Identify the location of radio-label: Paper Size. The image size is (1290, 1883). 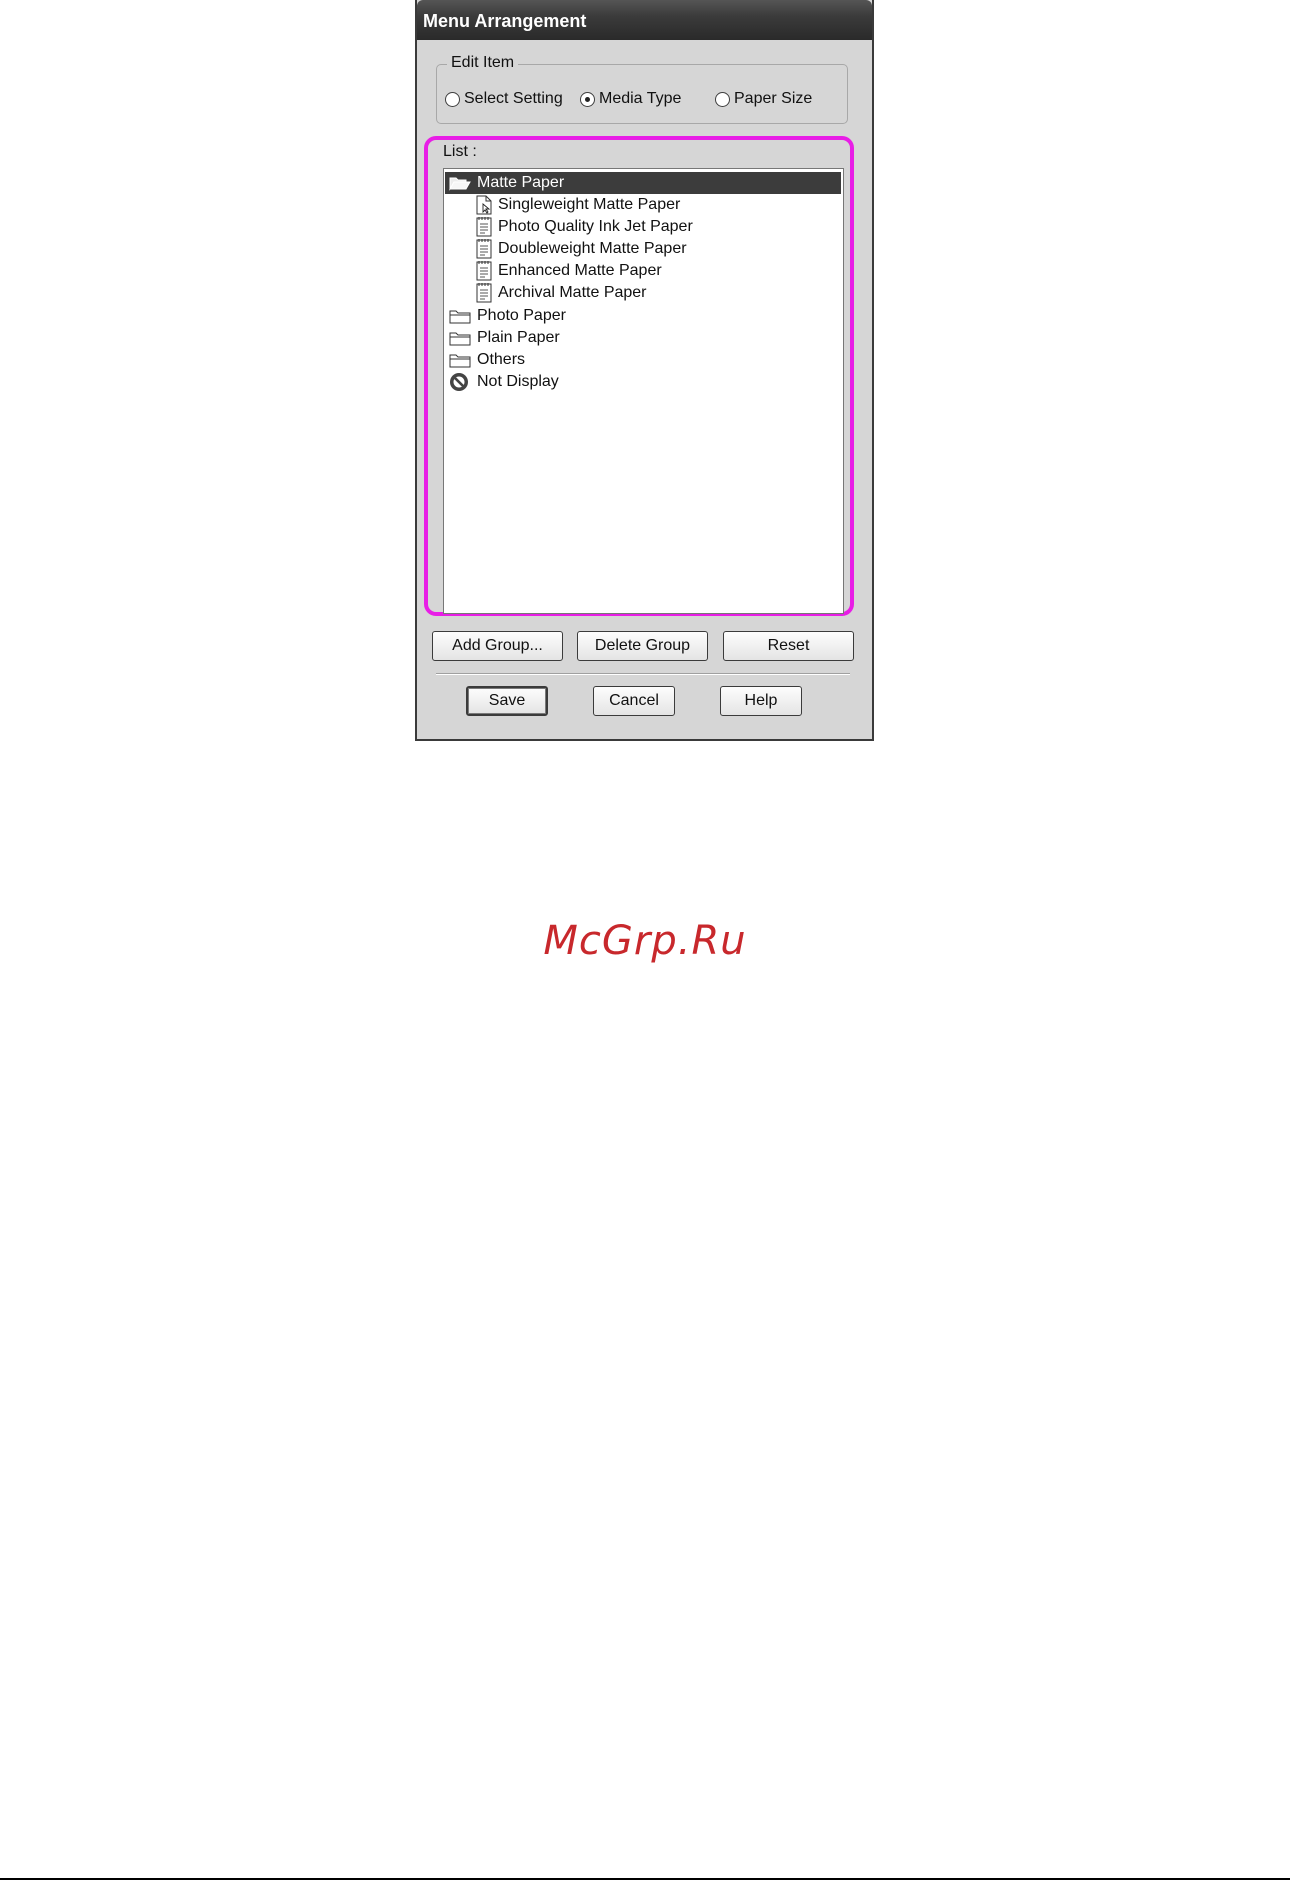
(773, 98).